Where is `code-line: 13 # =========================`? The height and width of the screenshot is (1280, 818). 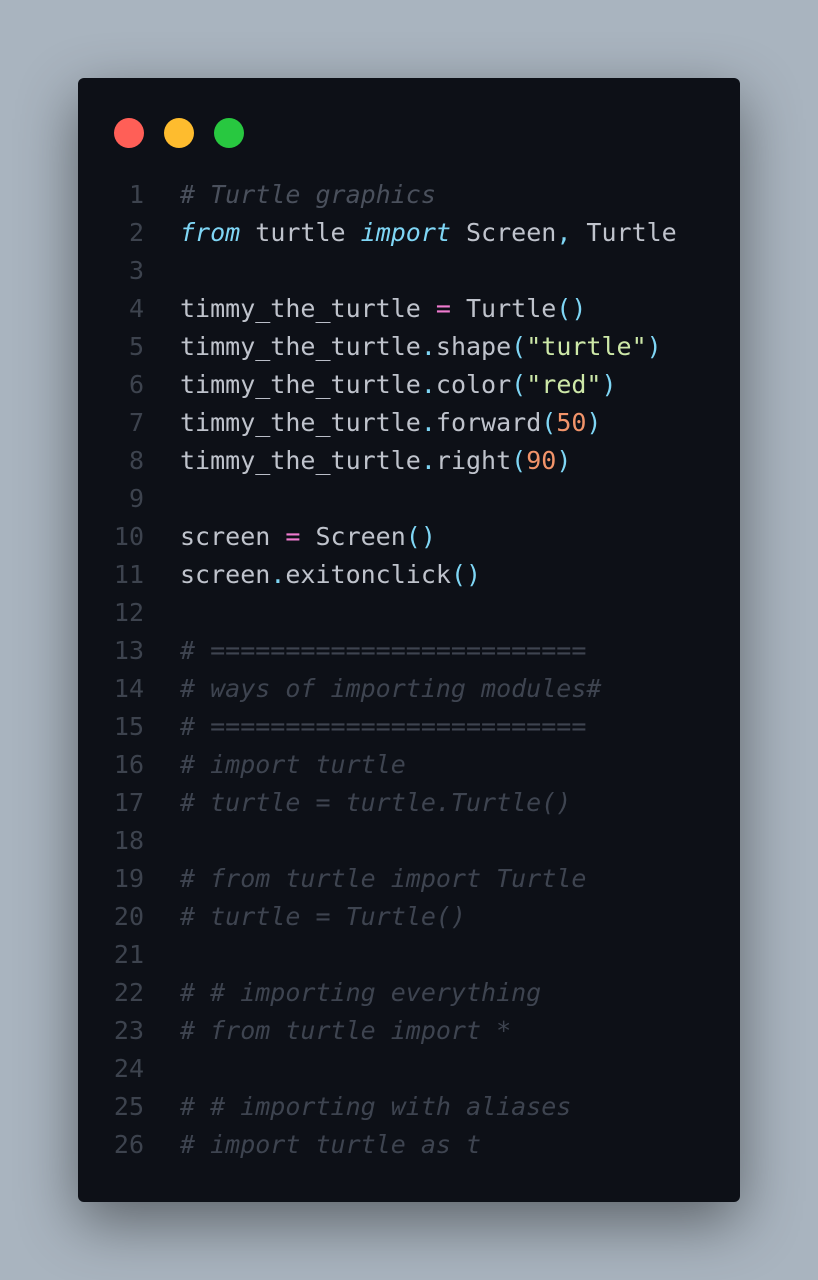
code-line: 13 # ========================= is located at coordinates (409, 651).